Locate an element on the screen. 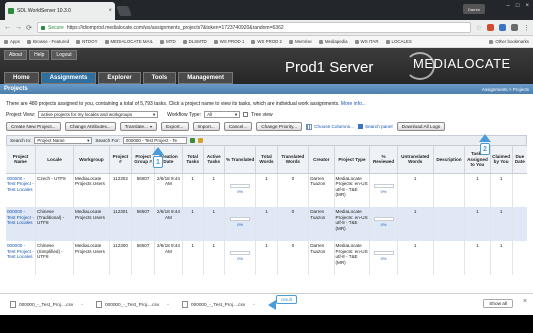 The width and height of the screenshot is (533, 333). show-all-downloads-button: Show all is located at coordinates (498, 303).